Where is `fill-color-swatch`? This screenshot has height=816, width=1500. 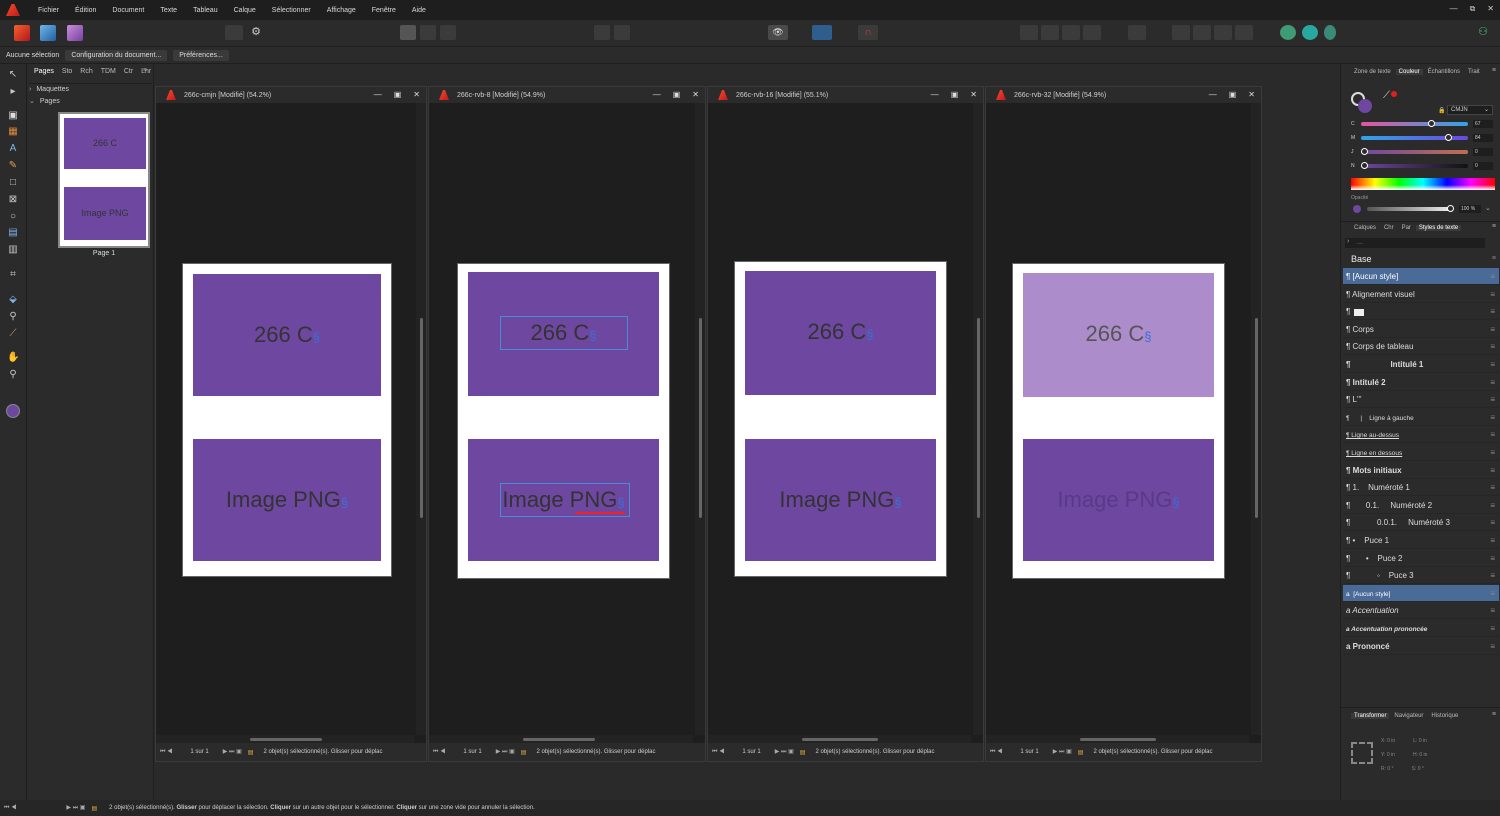
fill-color-swatch is located at coordinates (13, 411).